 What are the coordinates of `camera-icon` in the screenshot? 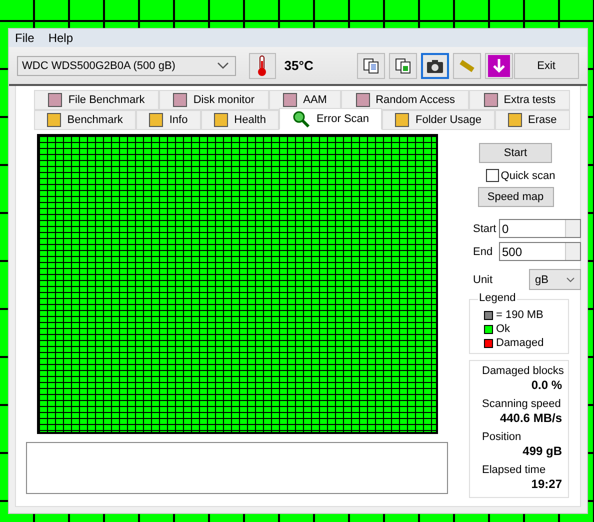 It's located at (435, 66).